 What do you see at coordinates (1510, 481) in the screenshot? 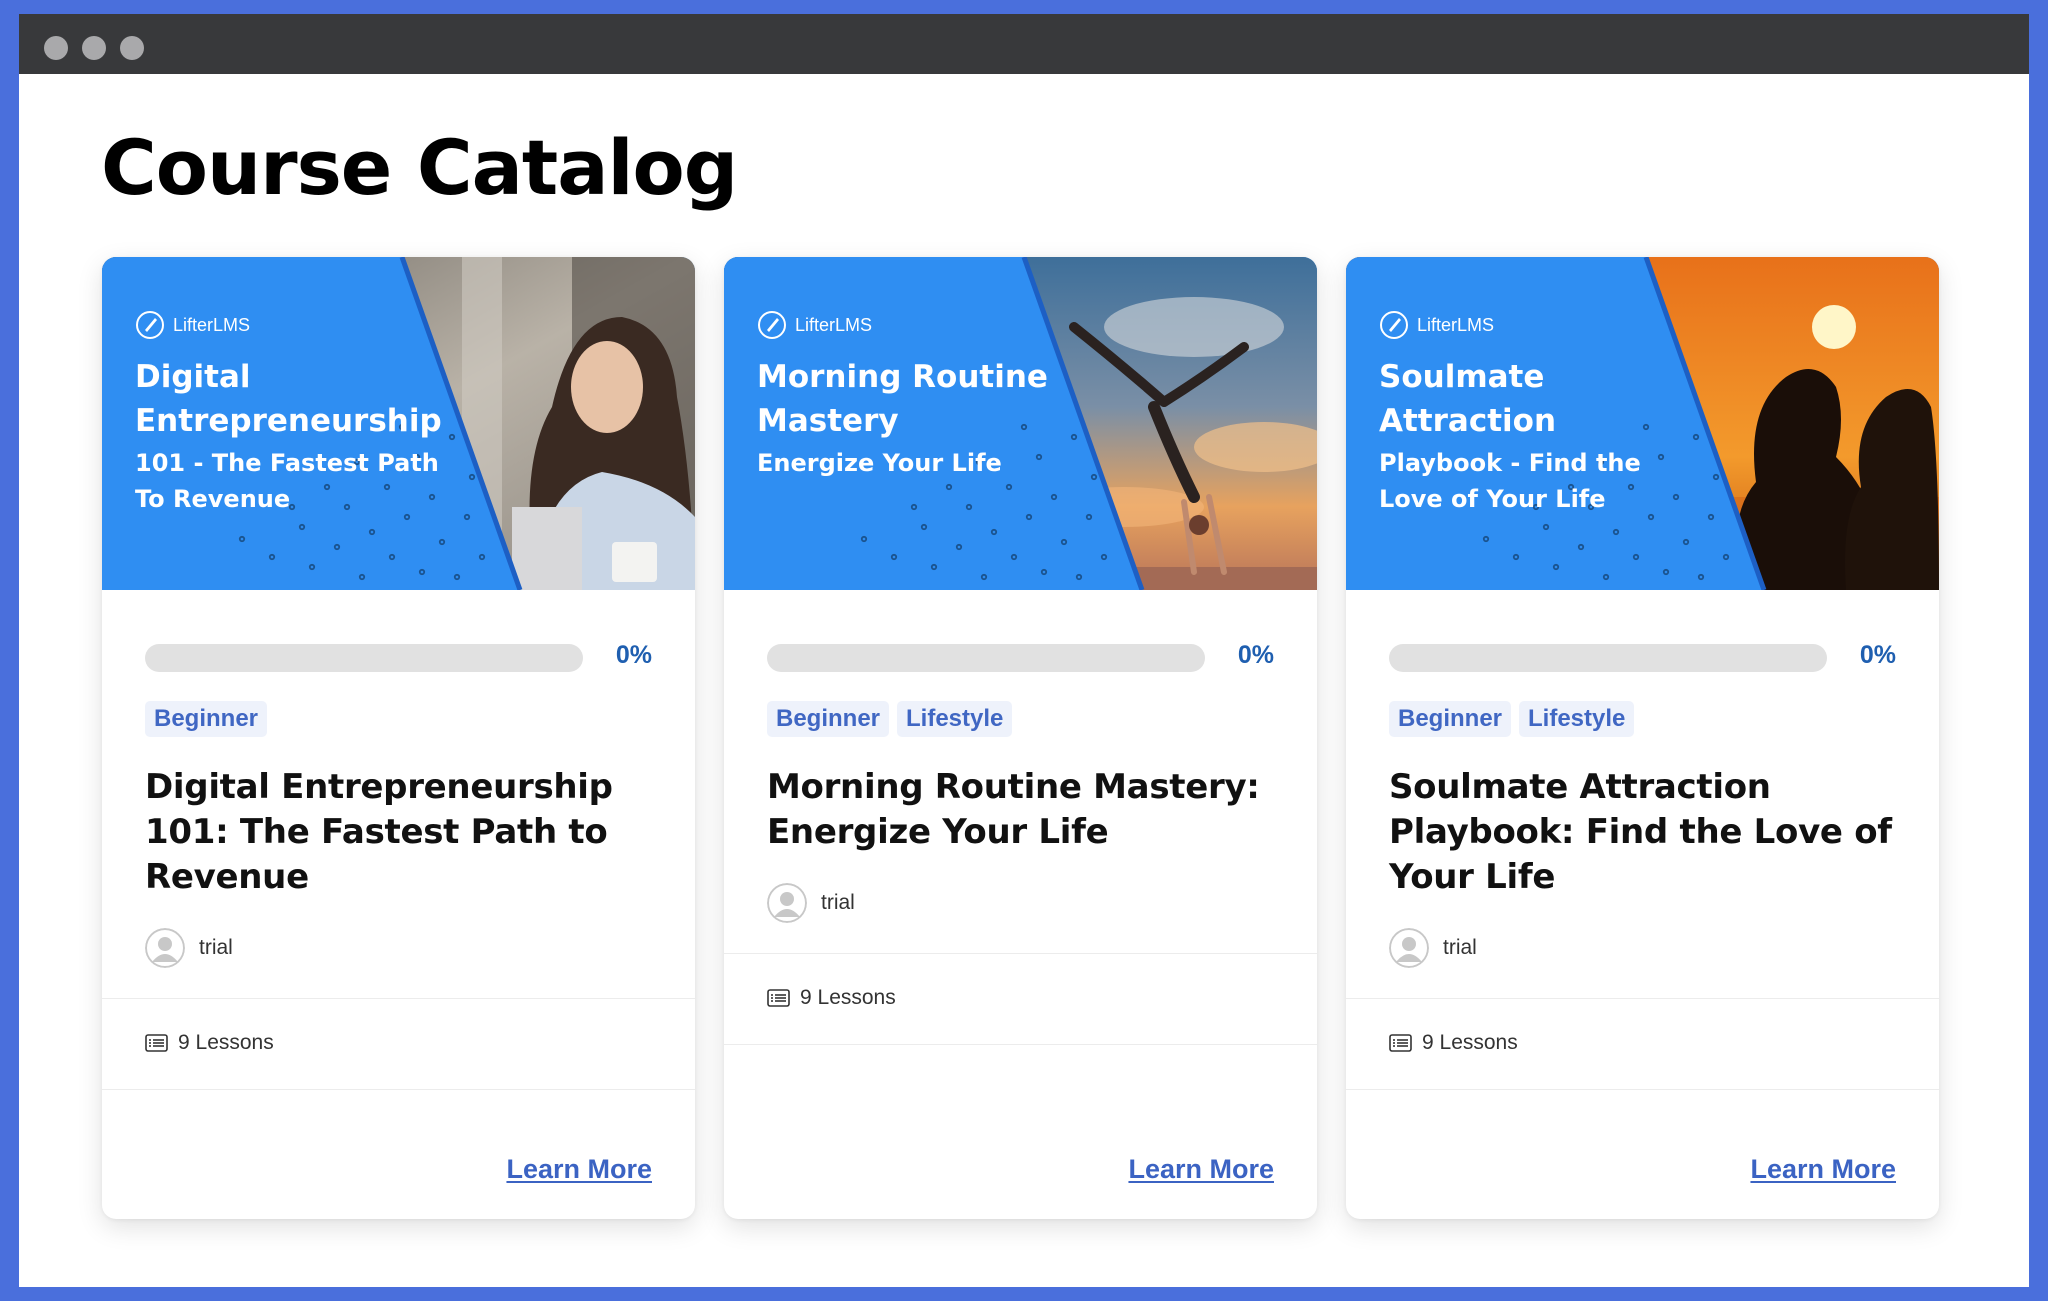
I see `banner-subtitle: Playbook - Find the Love of Your Life` at bounding box center [1510, 481].